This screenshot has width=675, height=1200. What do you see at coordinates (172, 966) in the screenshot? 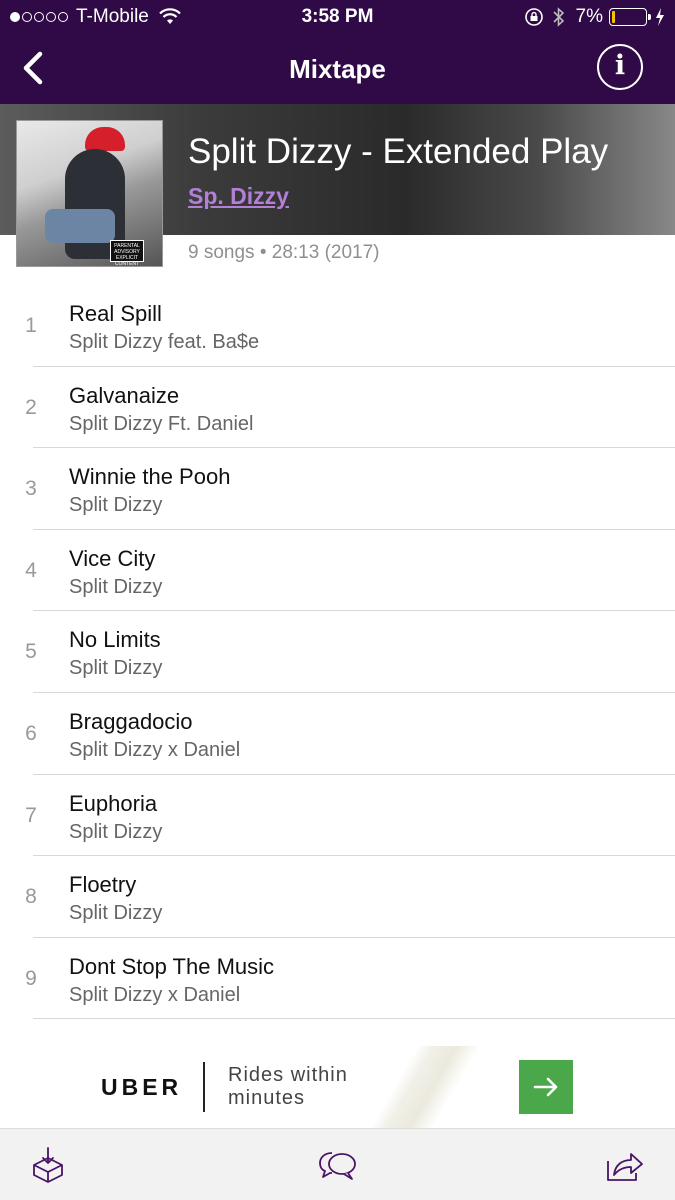
I see `track-title: Dont Stop The Music` at bounding box center [172, 966].